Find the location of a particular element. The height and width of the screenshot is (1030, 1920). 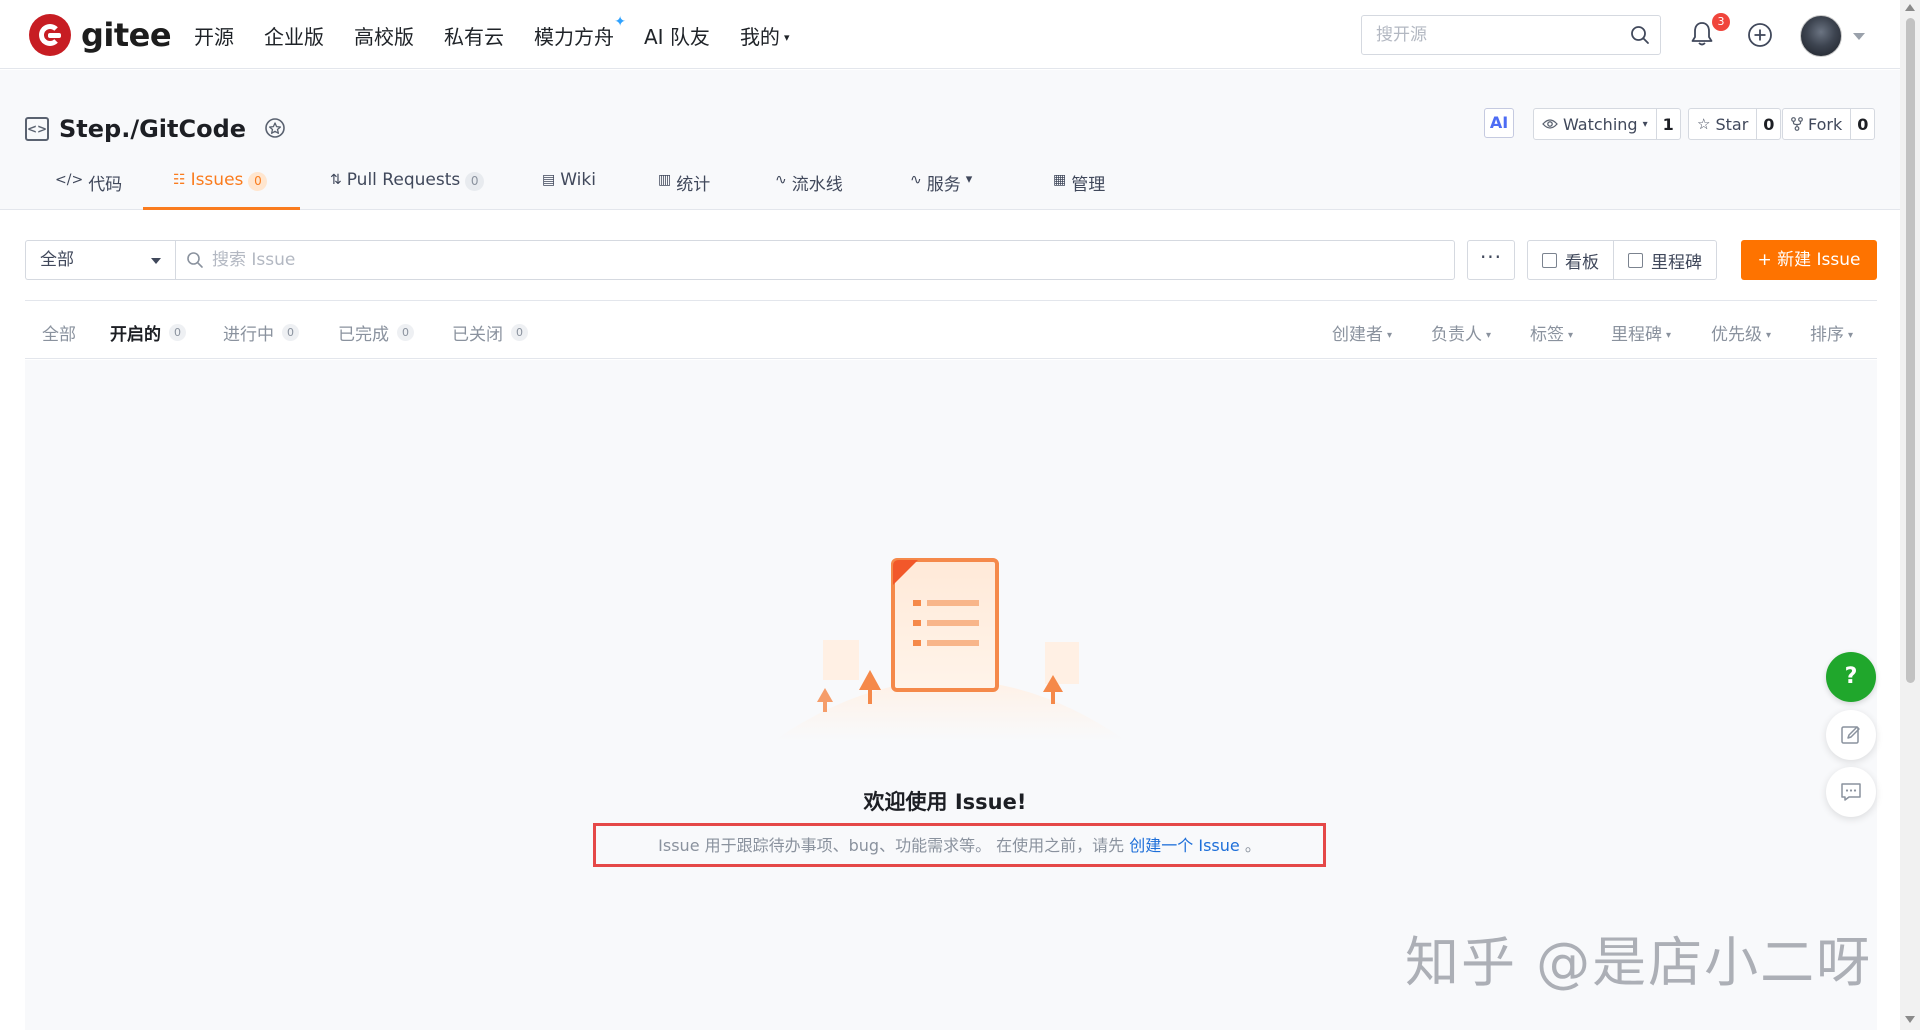

tab-manage: ▦ 管理 is located at coordinates (1079, 190).